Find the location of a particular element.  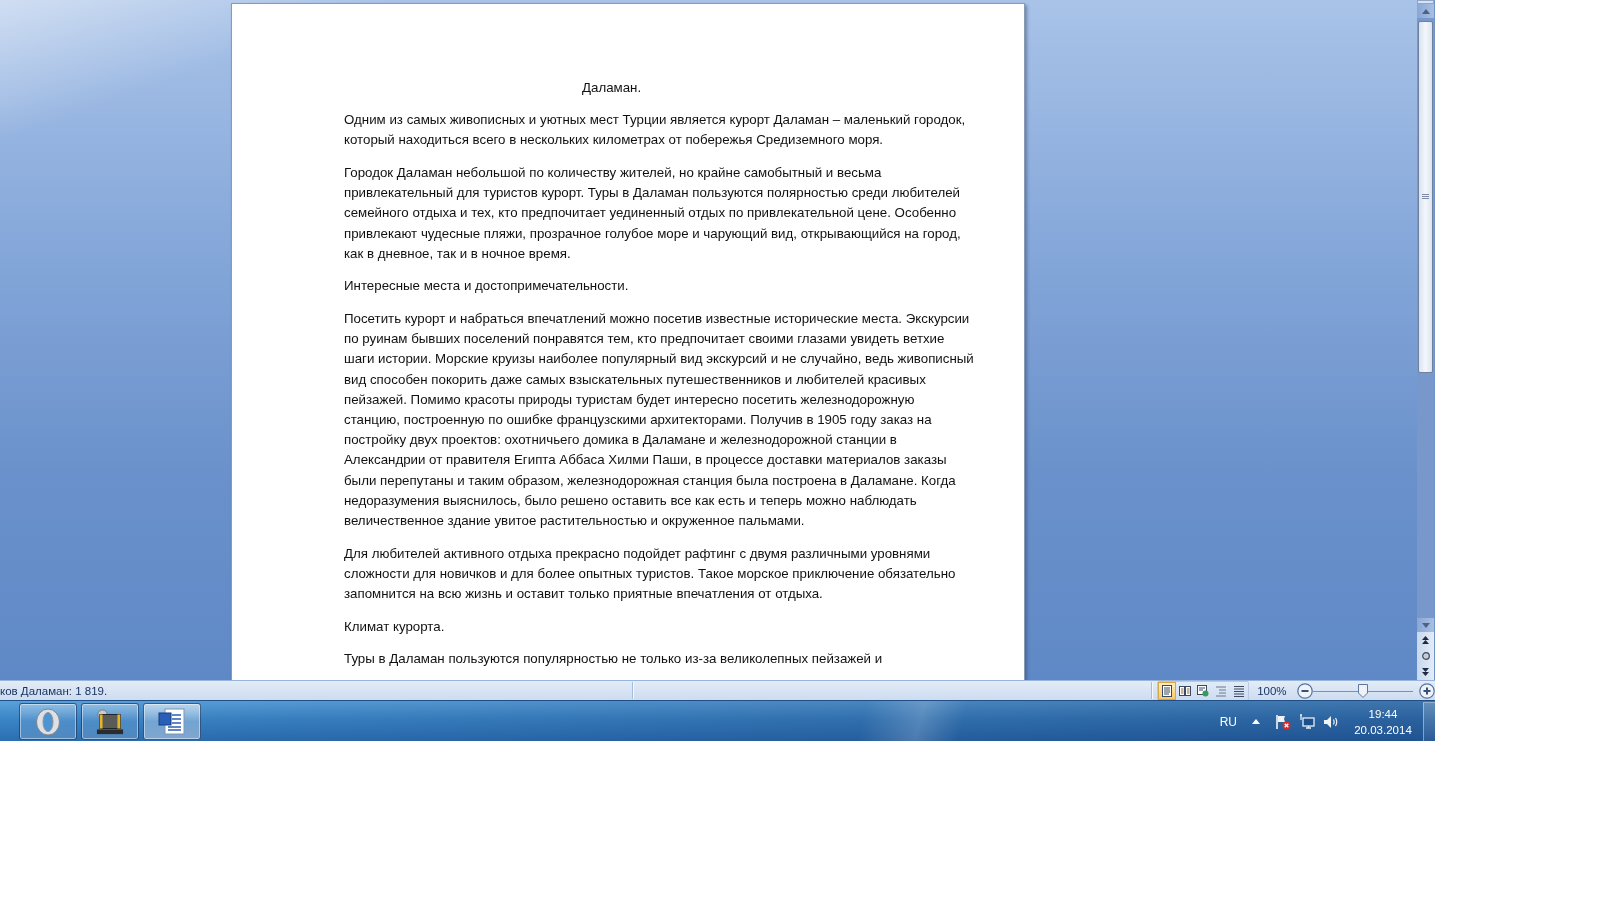

zoom-level-button: 100% is located at coordinates (1274, 690).